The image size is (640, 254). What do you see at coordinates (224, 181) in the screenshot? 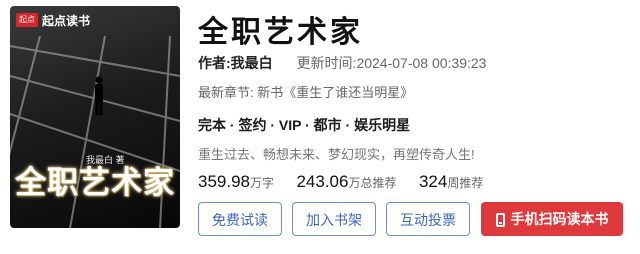
I see `word-count-value: 359.98` at bounding box center [224, 181].